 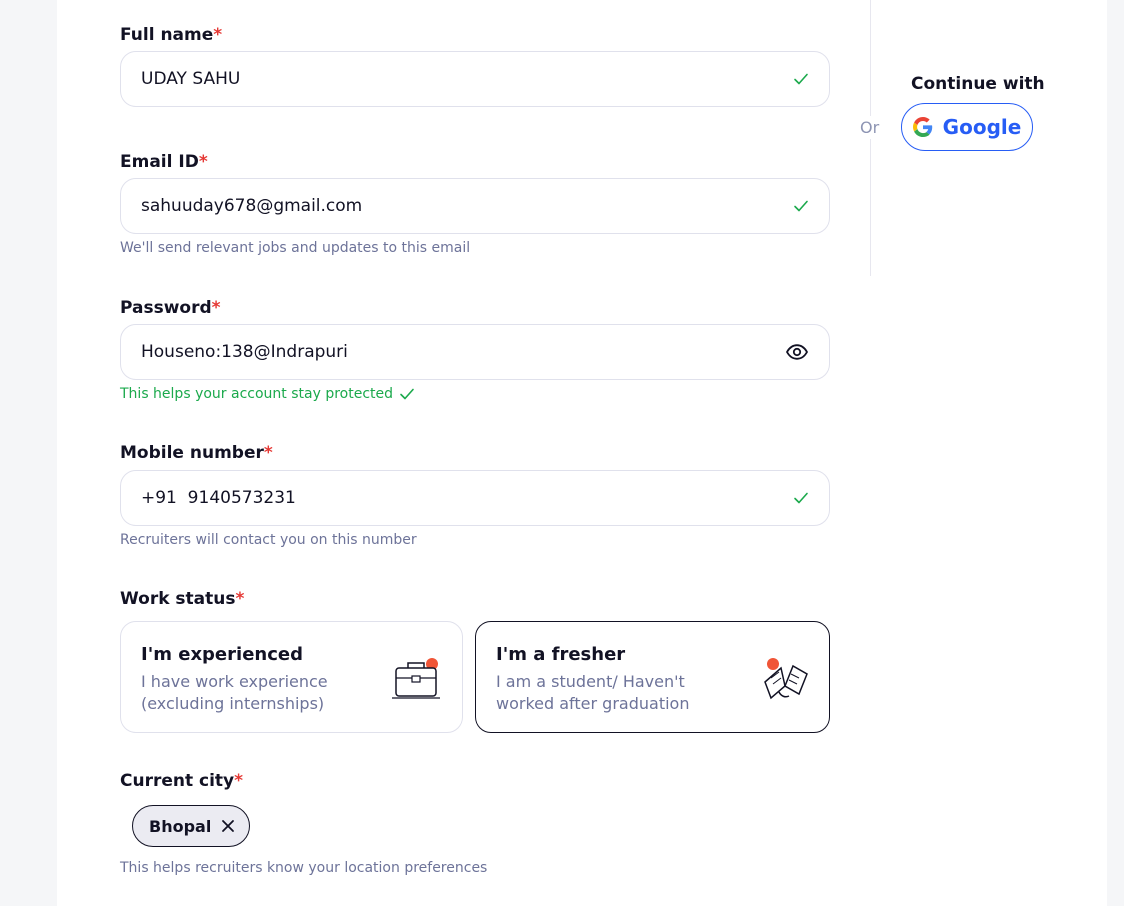 I want to click on full-name-value: UDAY SAHU, so click(x=191, y=79).